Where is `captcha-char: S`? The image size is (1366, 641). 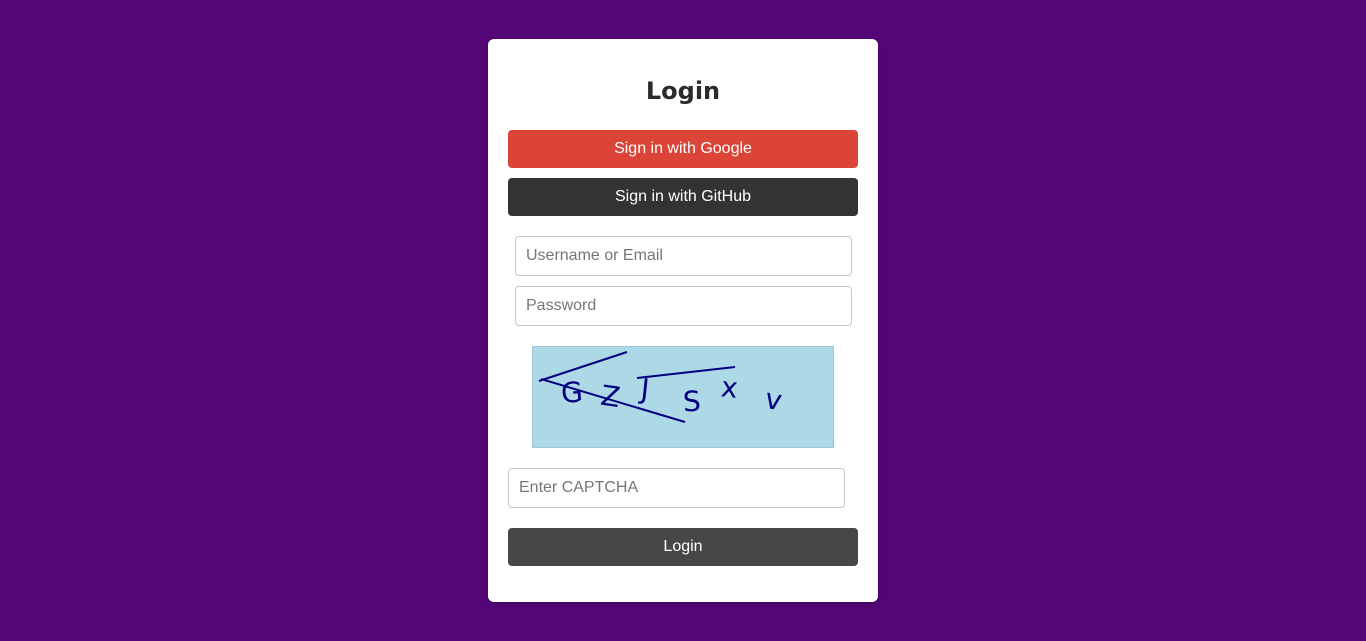
captcha-char: S is located at coordinates (691, 402).